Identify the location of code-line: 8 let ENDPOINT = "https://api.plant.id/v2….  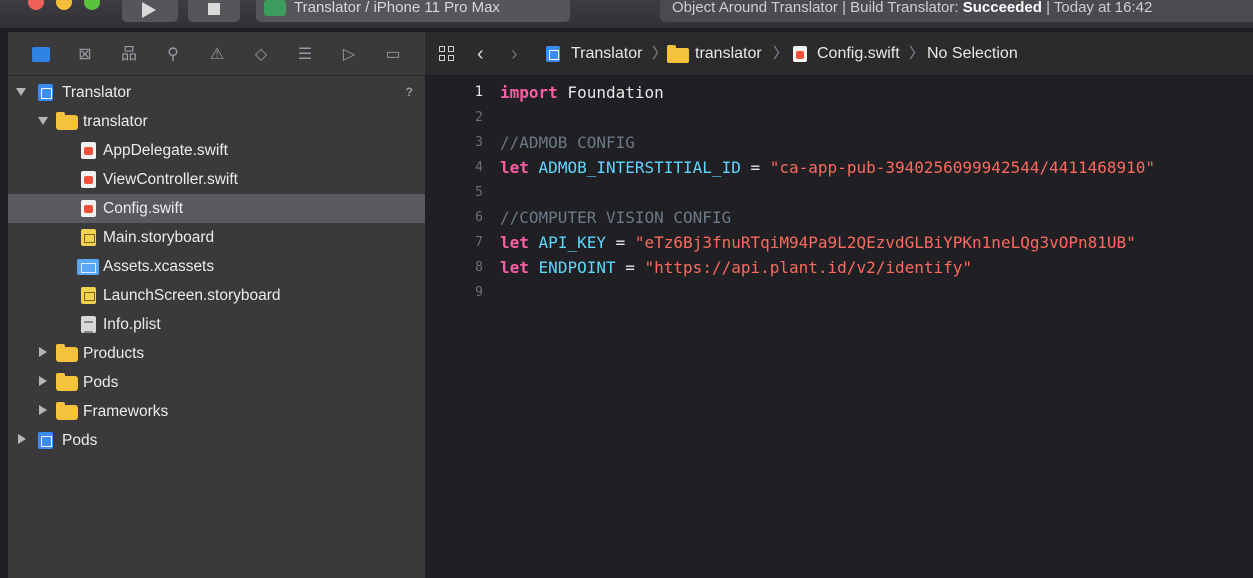
(839, 267).